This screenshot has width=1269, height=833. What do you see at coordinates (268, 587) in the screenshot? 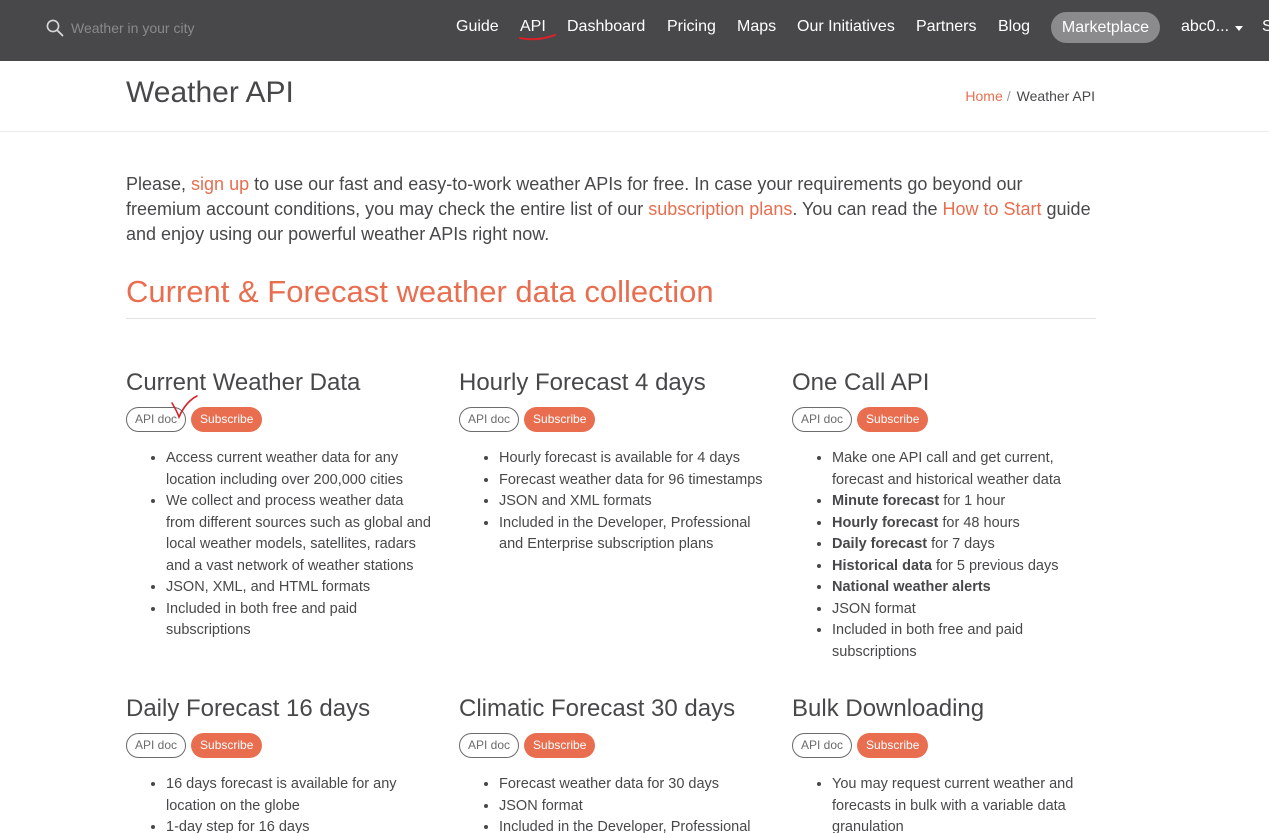
I see `feature-text: JSON, XML, and HTML formats` at bounding box center [268, 587].